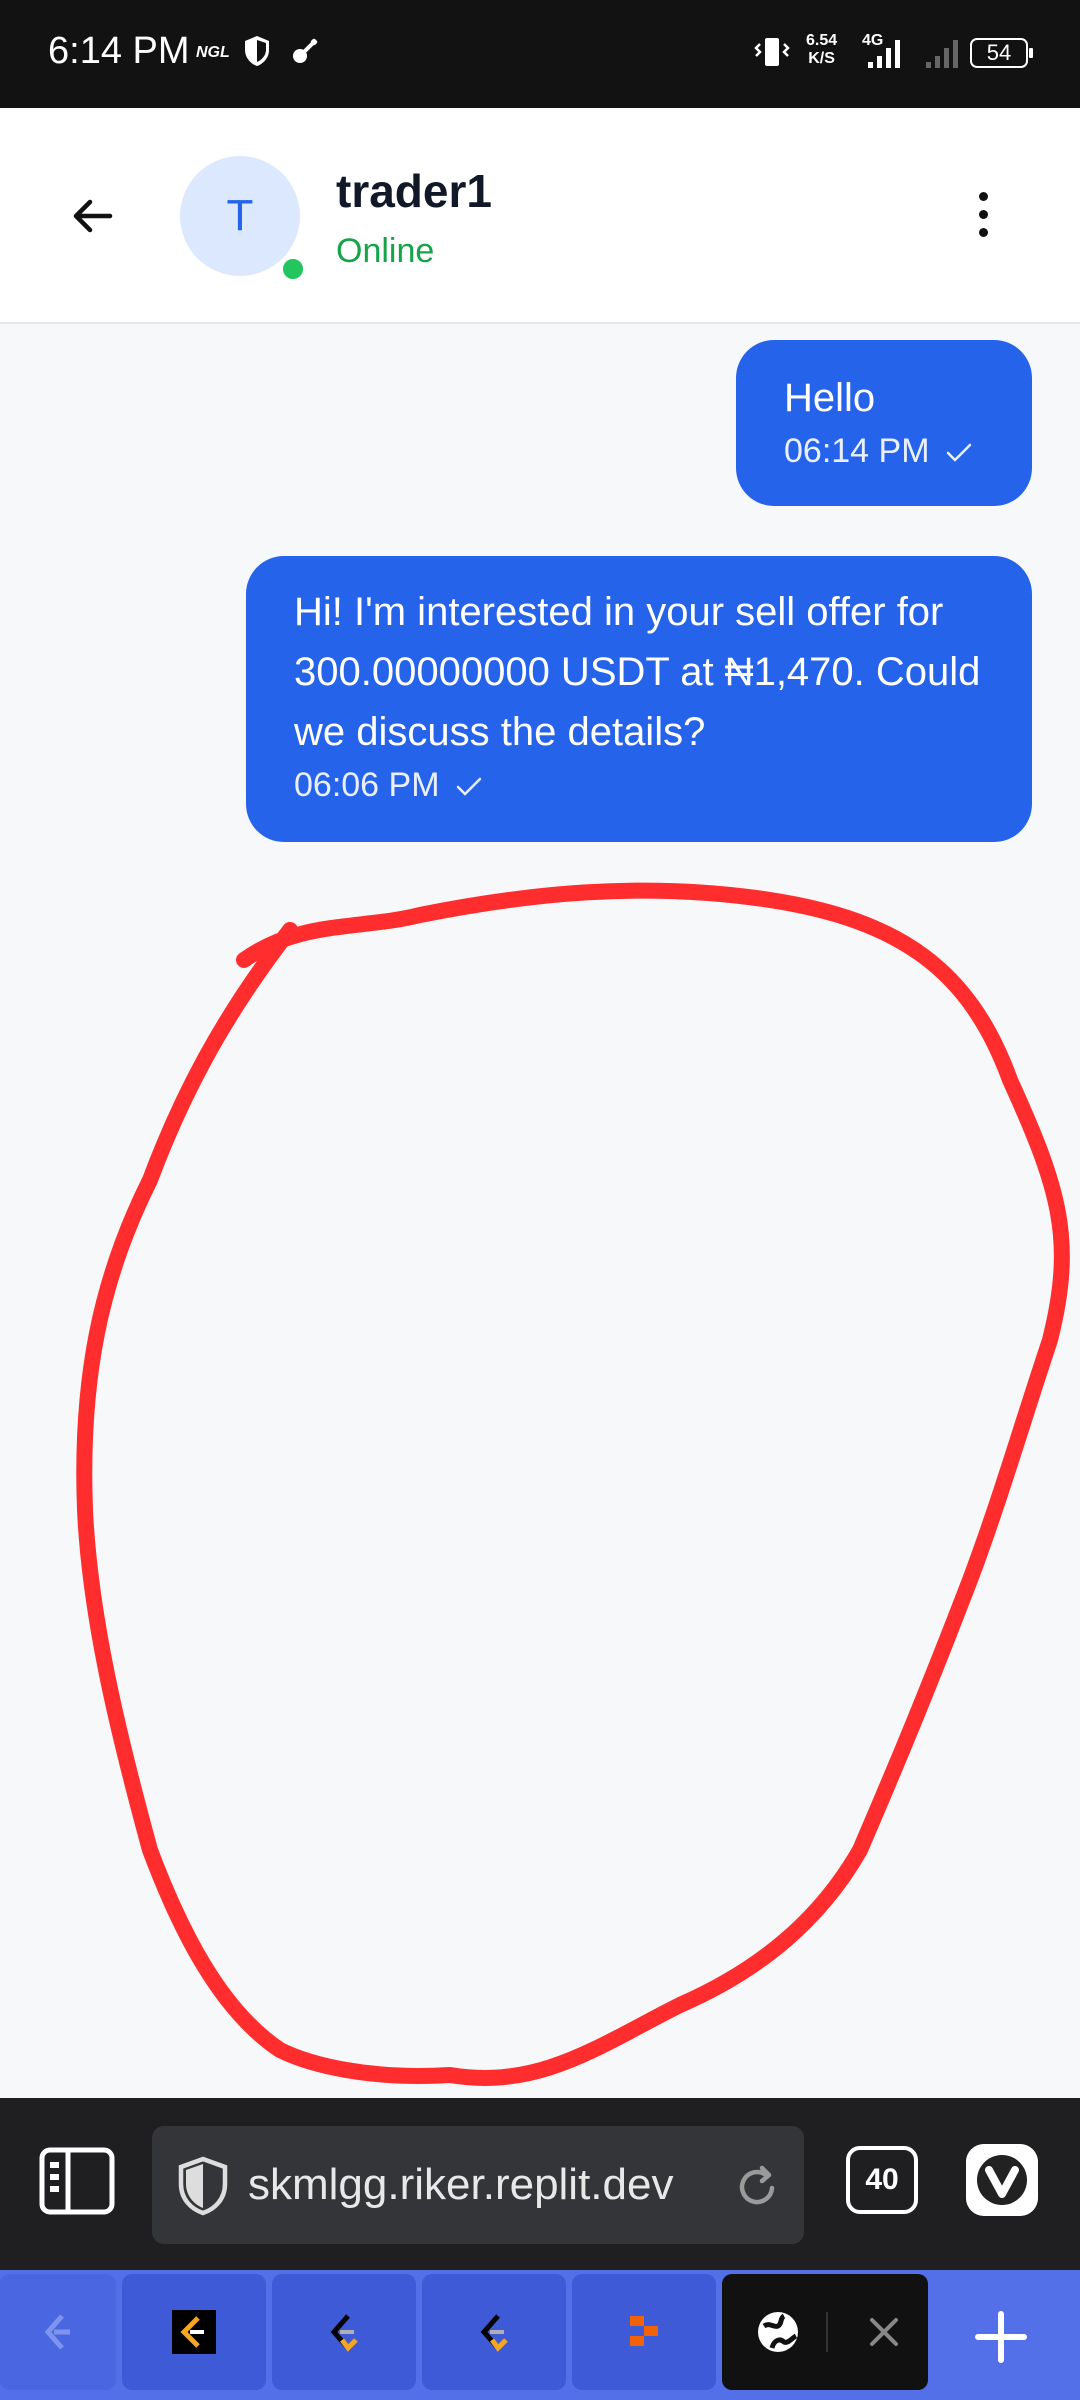 Image resolution: width=1080 pixels, height=2400 pixels. I want to click on net-speed-unit: K/S, so click(821, 58).